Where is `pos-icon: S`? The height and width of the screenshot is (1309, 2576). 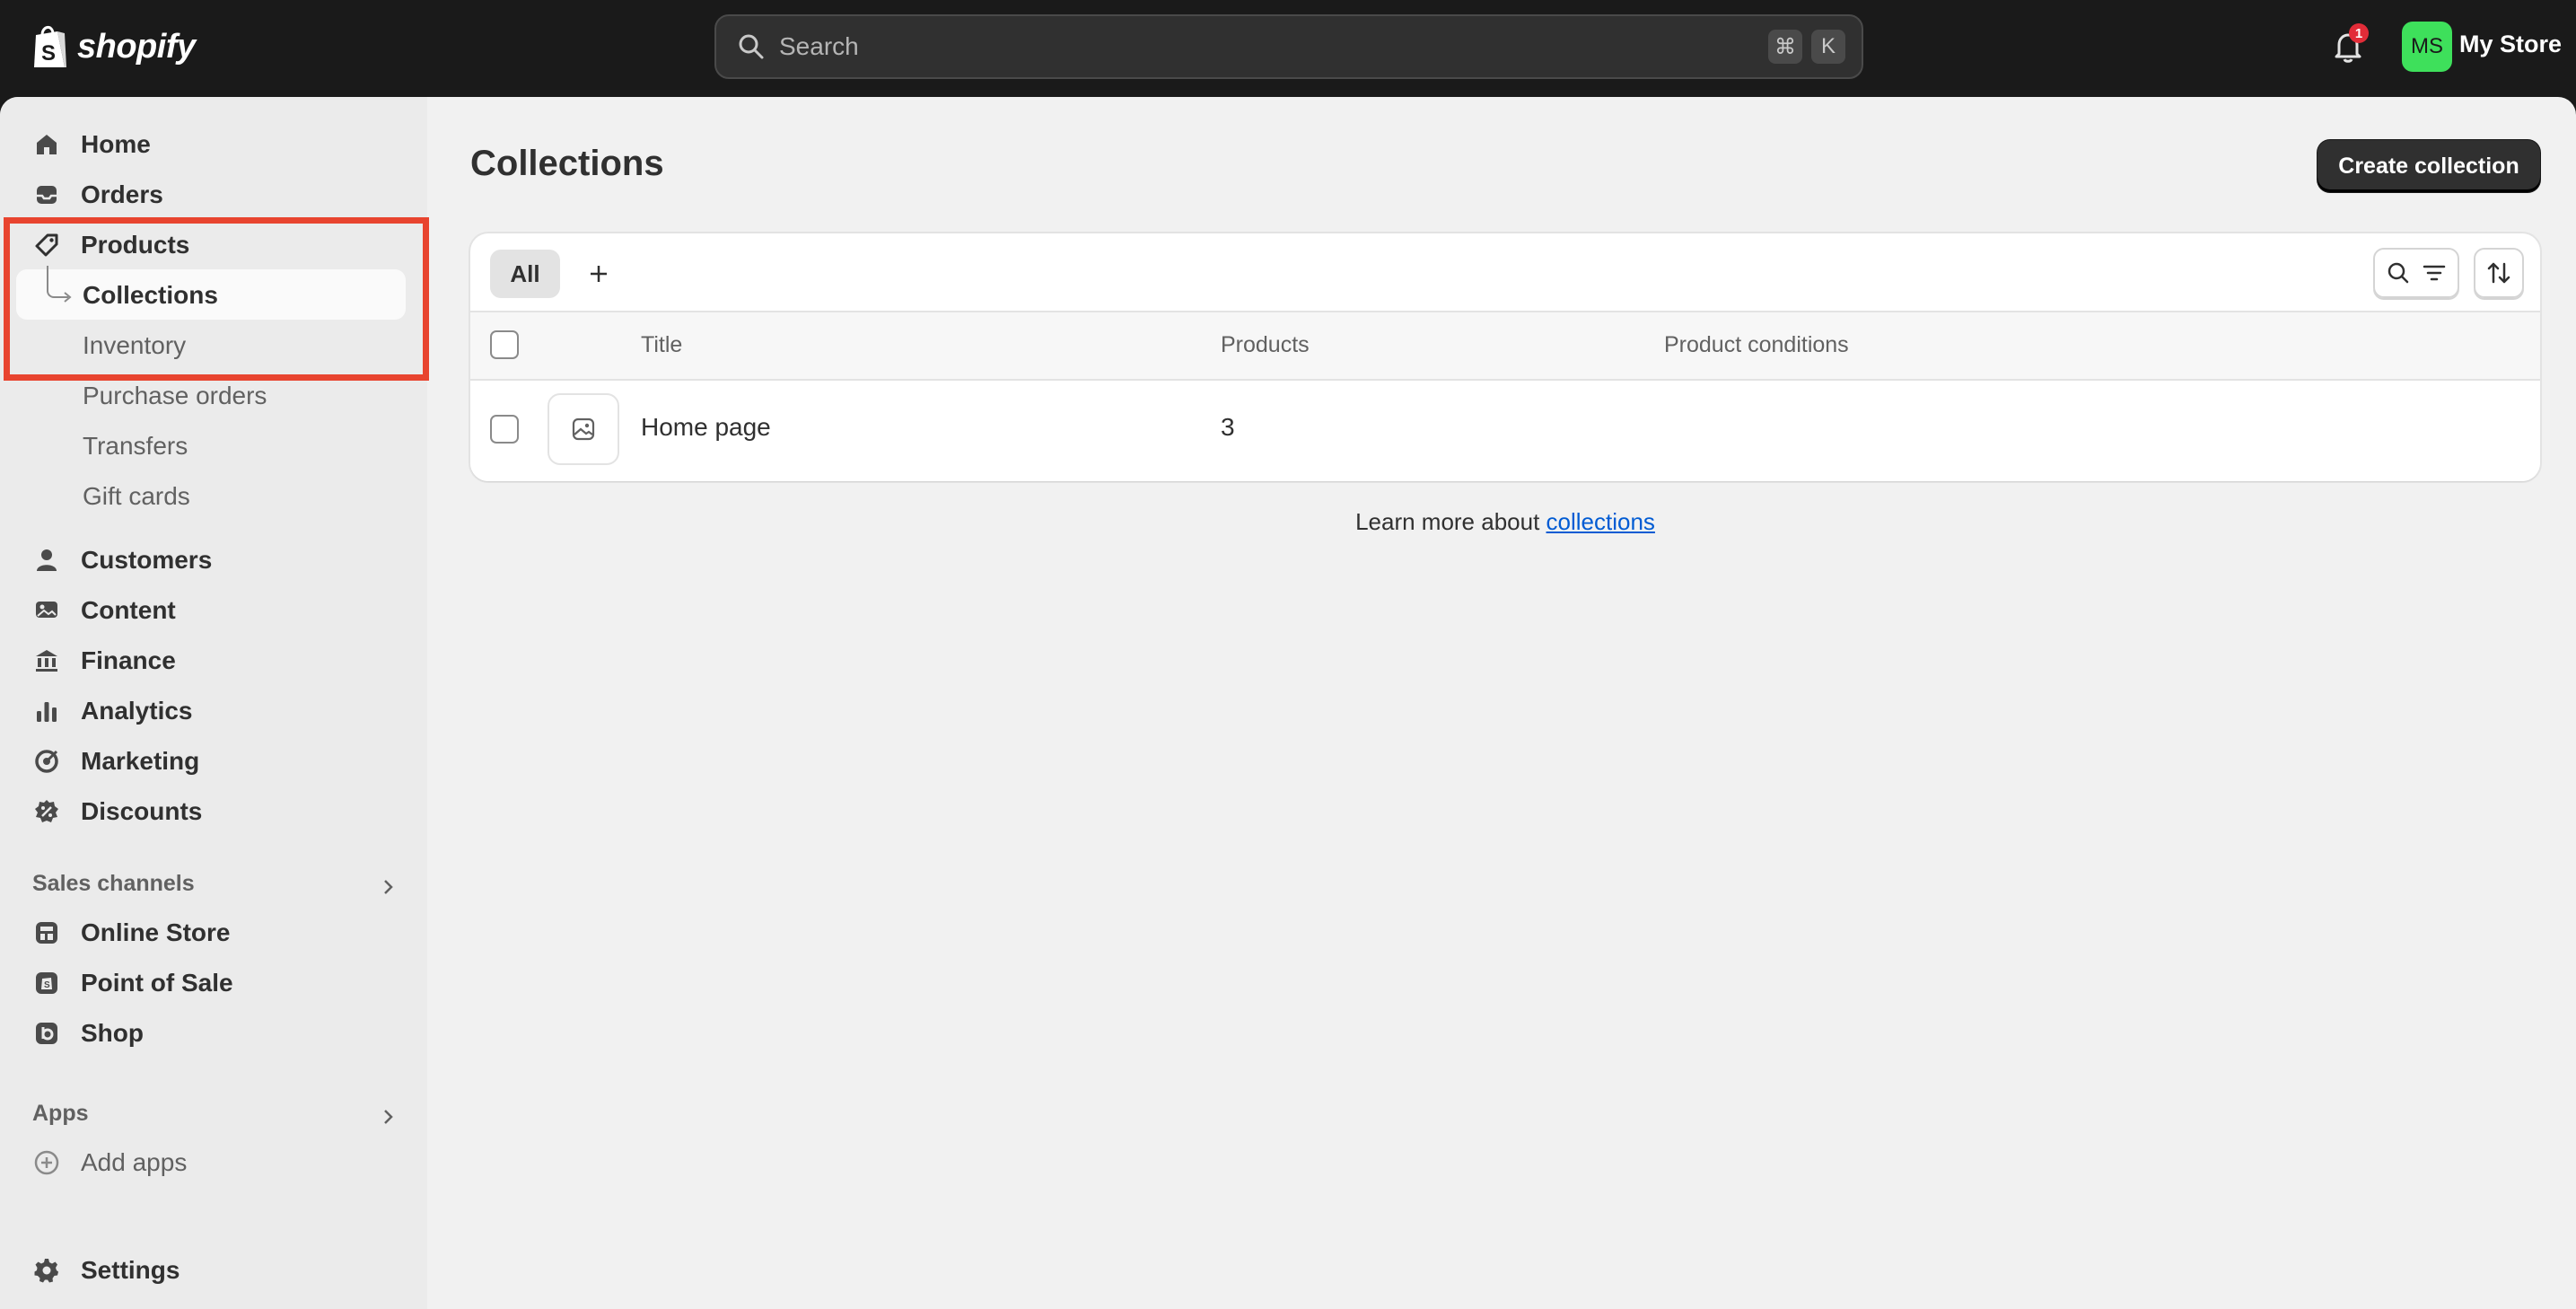 pos-icon: S is located at coordinates (46, 983).